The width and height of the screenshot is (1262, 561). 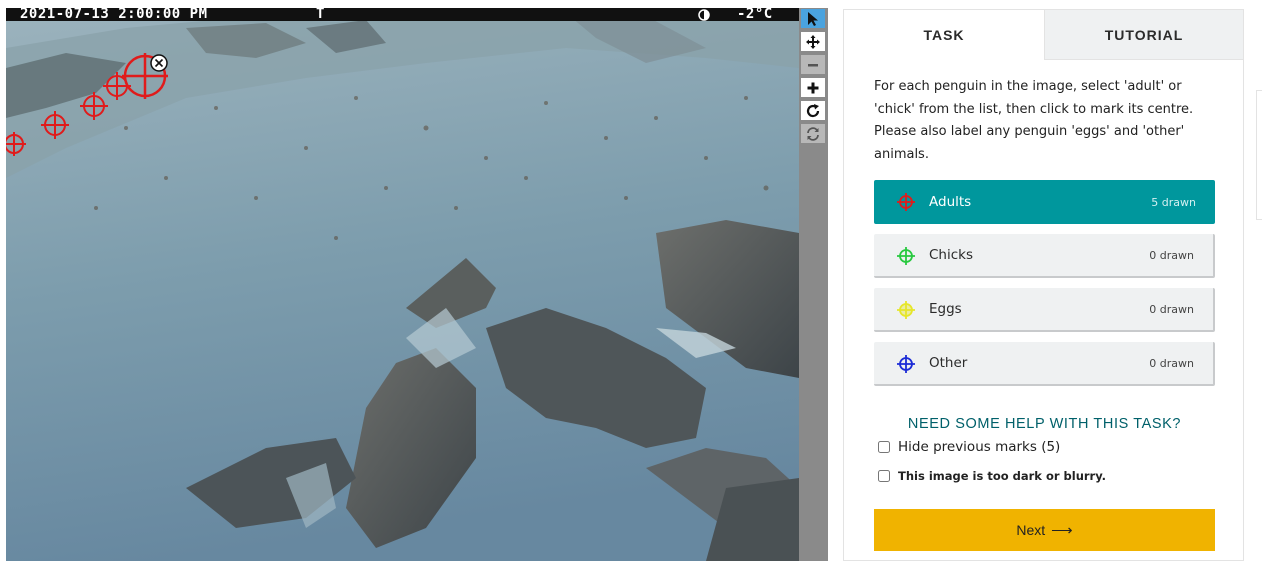 What do you see at coordinates (945, 309) in the screenshot?
I see `tool-eggs-label: Eggs` at bounding box center [945, 309].